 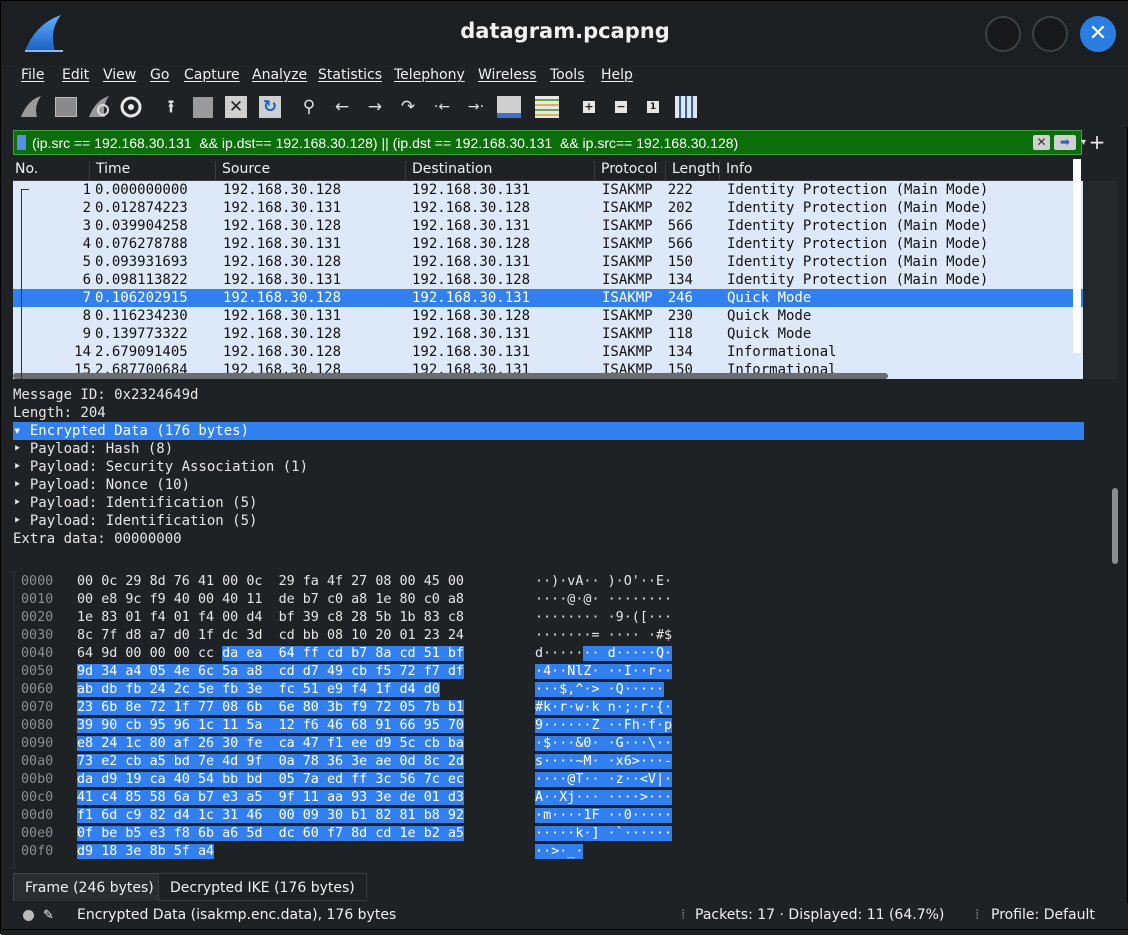 What do you see at coordinates (203, 107) in the screenshot?
I see `save-file-icon` at bounding box center [203, 107].